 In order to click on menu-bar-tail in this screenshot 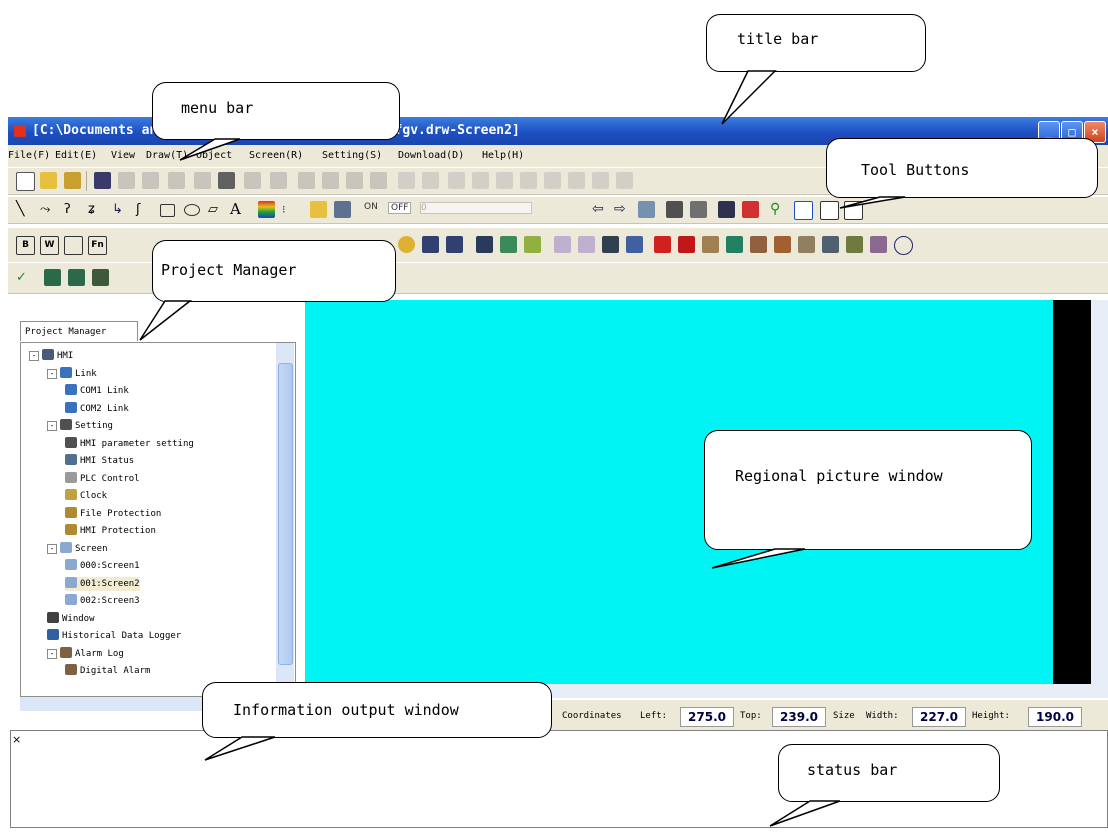, I will do `click(210, 149)`.